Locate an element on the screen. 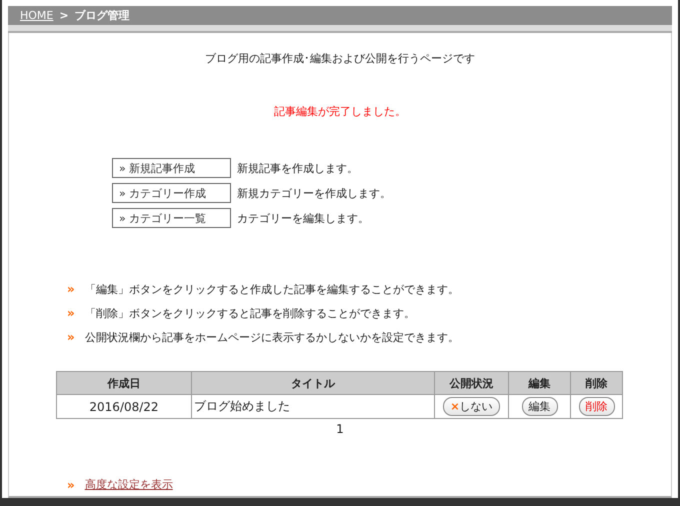 This screenshot has width=680, height=506. page-description: ブログ用の記事作成･編集および公開を行うページです is located at coordinates (340, 58).